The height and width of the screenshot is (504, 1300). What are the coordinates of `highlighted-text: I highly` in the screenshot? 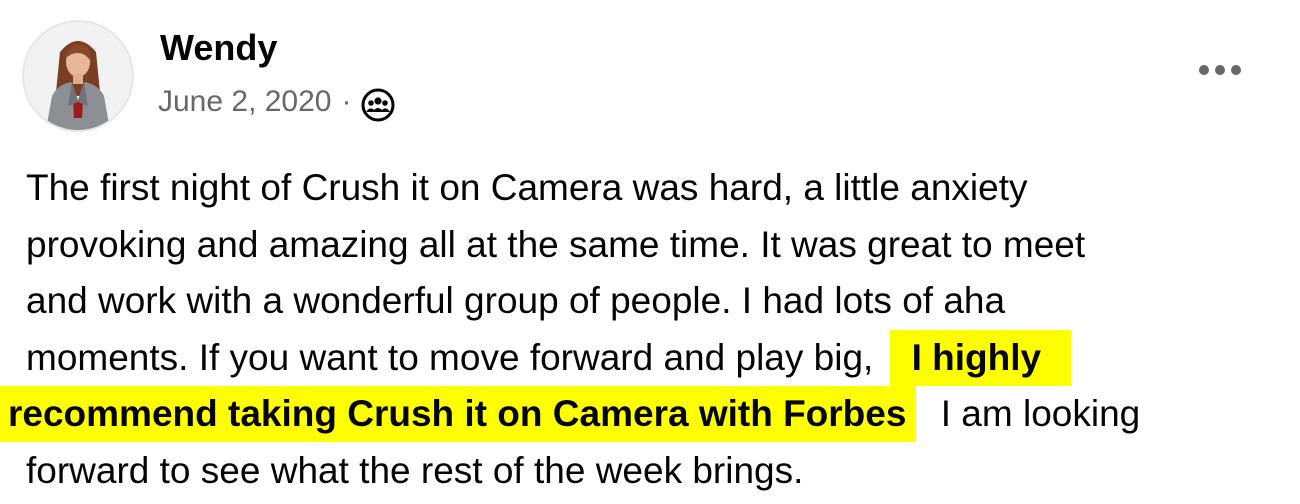 It's located at (980, 357).